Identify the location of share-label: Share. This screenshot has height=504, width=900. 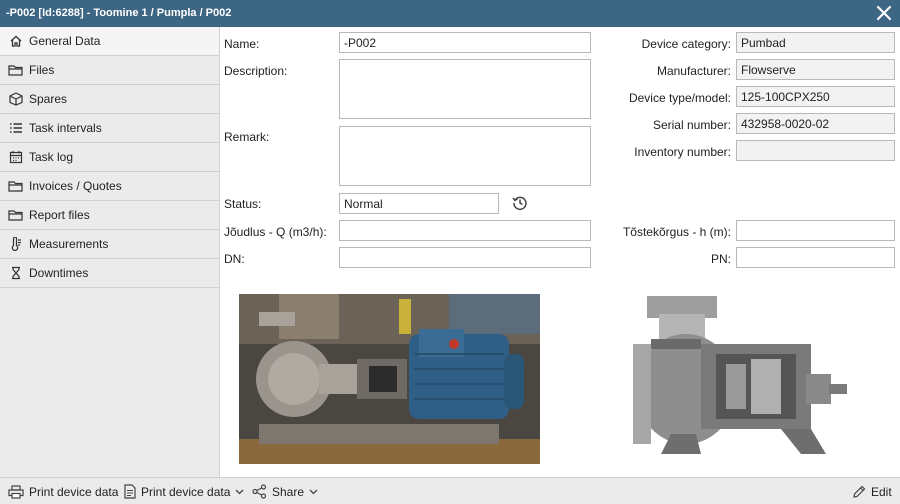
(288, 491).